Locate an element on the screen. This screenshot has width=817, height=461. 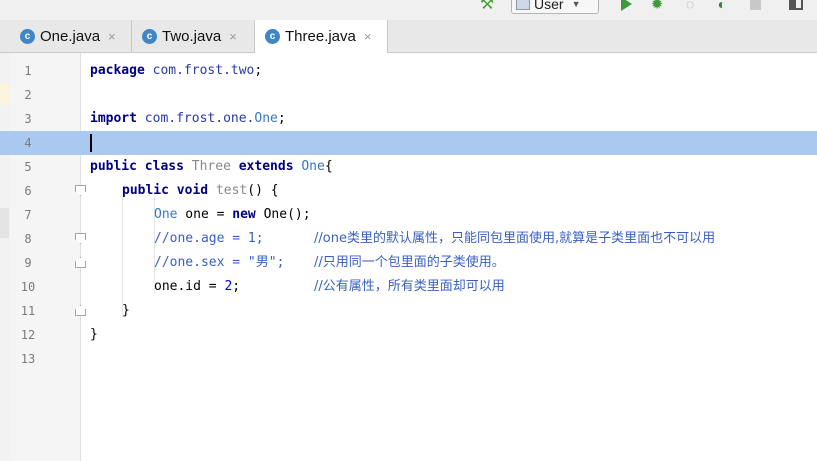
line-number: 12 is located at coordinates (28, 335).